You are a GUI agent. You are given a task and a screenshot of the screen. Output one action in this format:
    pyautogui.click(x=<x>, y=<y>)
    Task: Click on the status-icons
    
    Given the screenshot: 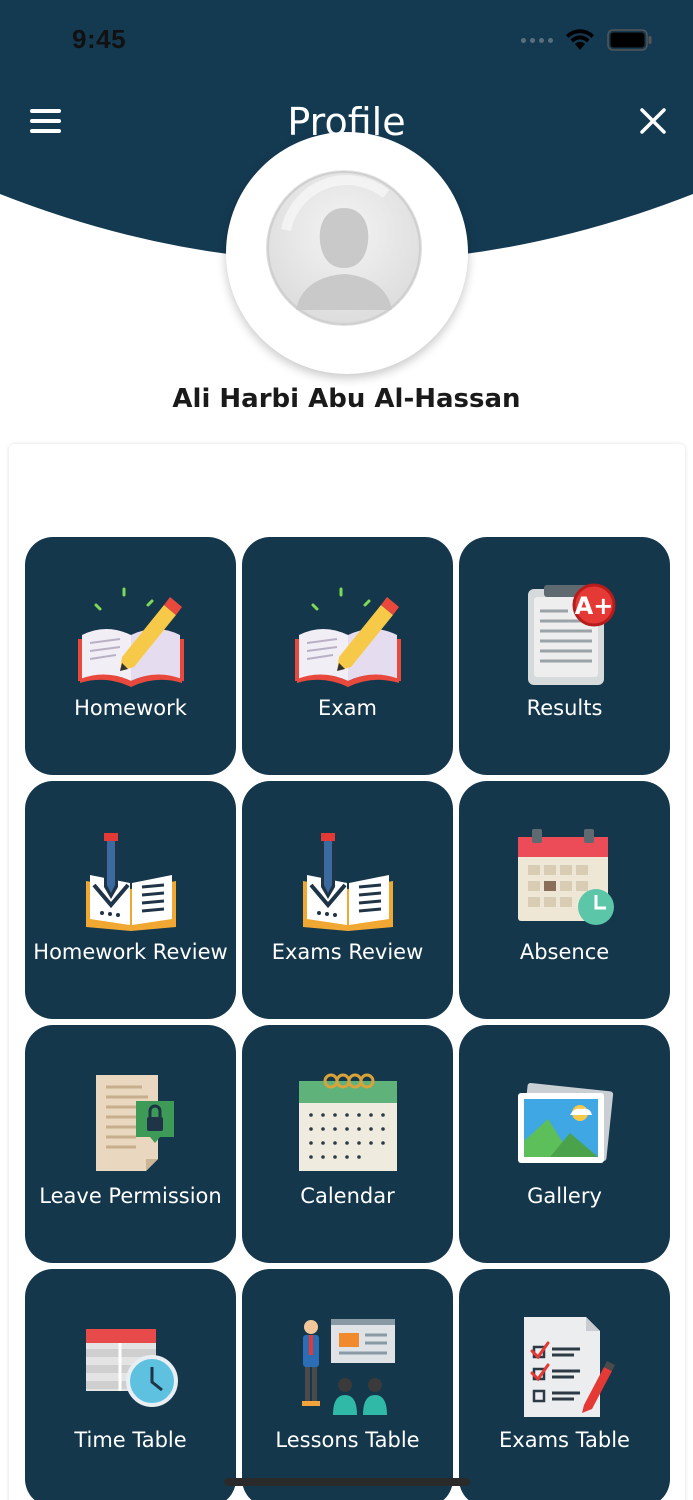 What is the action you would take?
    pyautogui.click(x=587, y=40)
    